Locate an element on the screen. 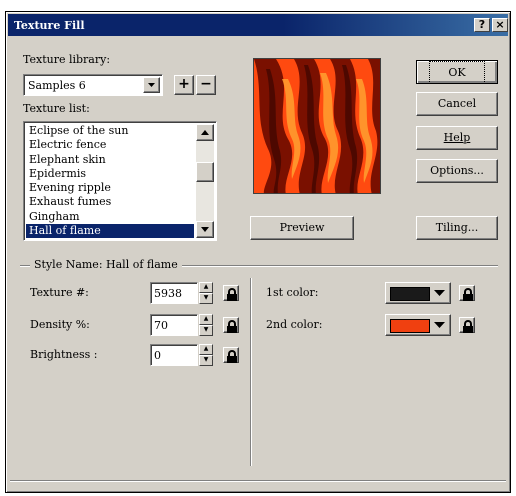 This screenshot has height=496, width=516. scroll-thumb is located at coordinates (205, 172).